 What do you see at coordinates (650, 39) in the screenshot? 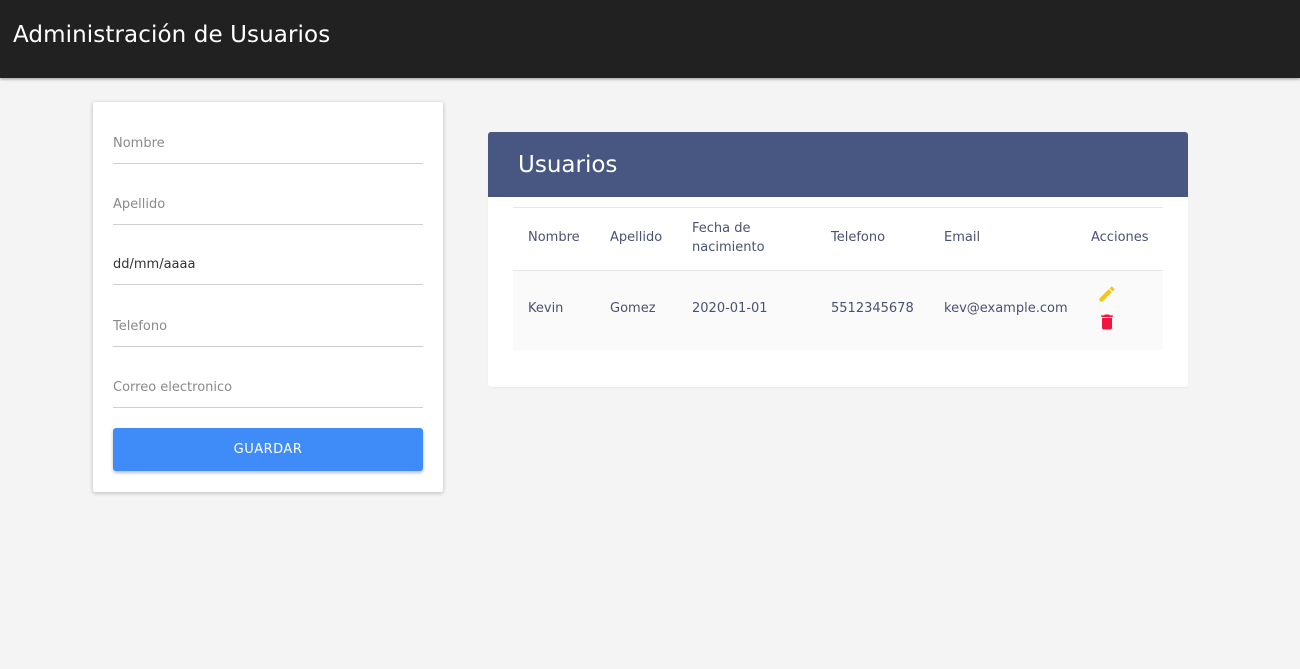
I see `app-bar: Administración de Usuarios` at bounding box center [650, 39].